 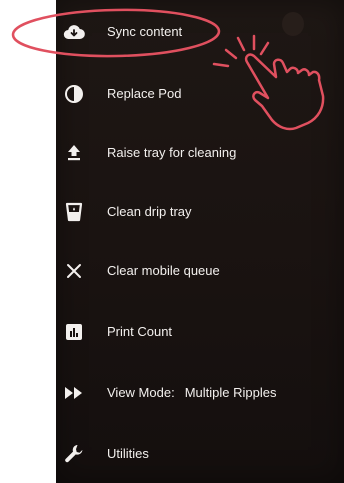 I want to click on menu-item-utilities: Utilities, so click(x=200, y=454).